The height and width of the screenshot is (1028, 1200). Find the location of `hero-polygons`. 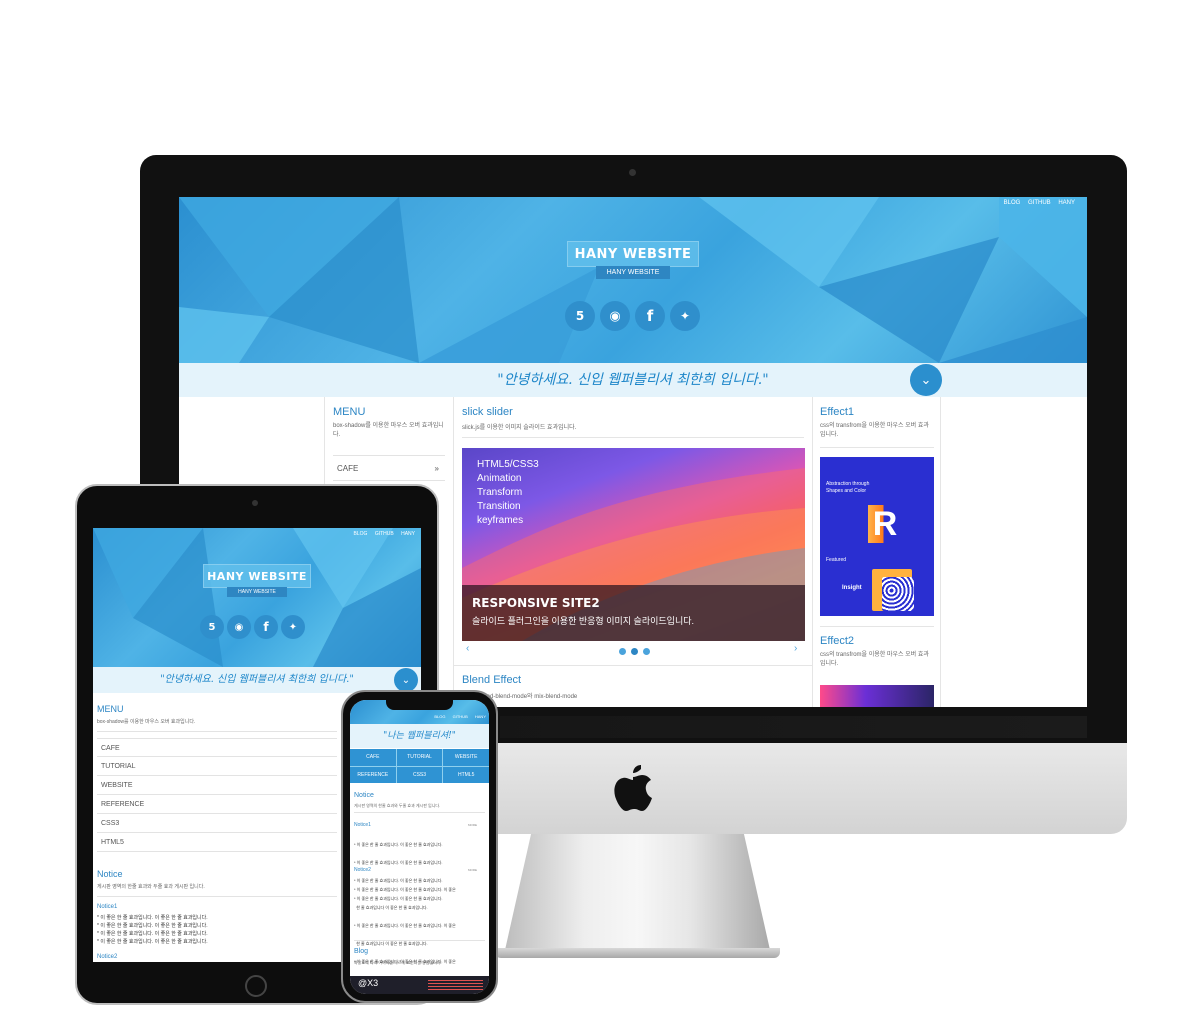

hero-polygons is located at coordinates (257, 597).